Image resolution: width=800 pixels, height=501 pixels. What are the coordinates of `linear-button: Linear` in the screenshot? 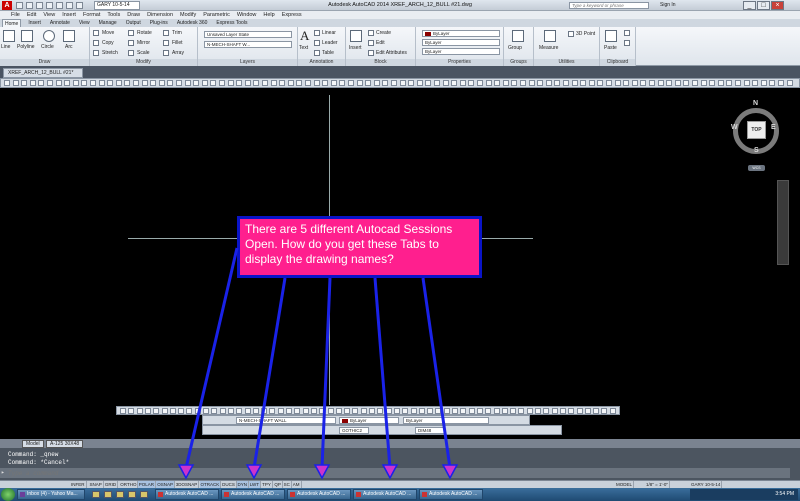 It's located at (329, 33).